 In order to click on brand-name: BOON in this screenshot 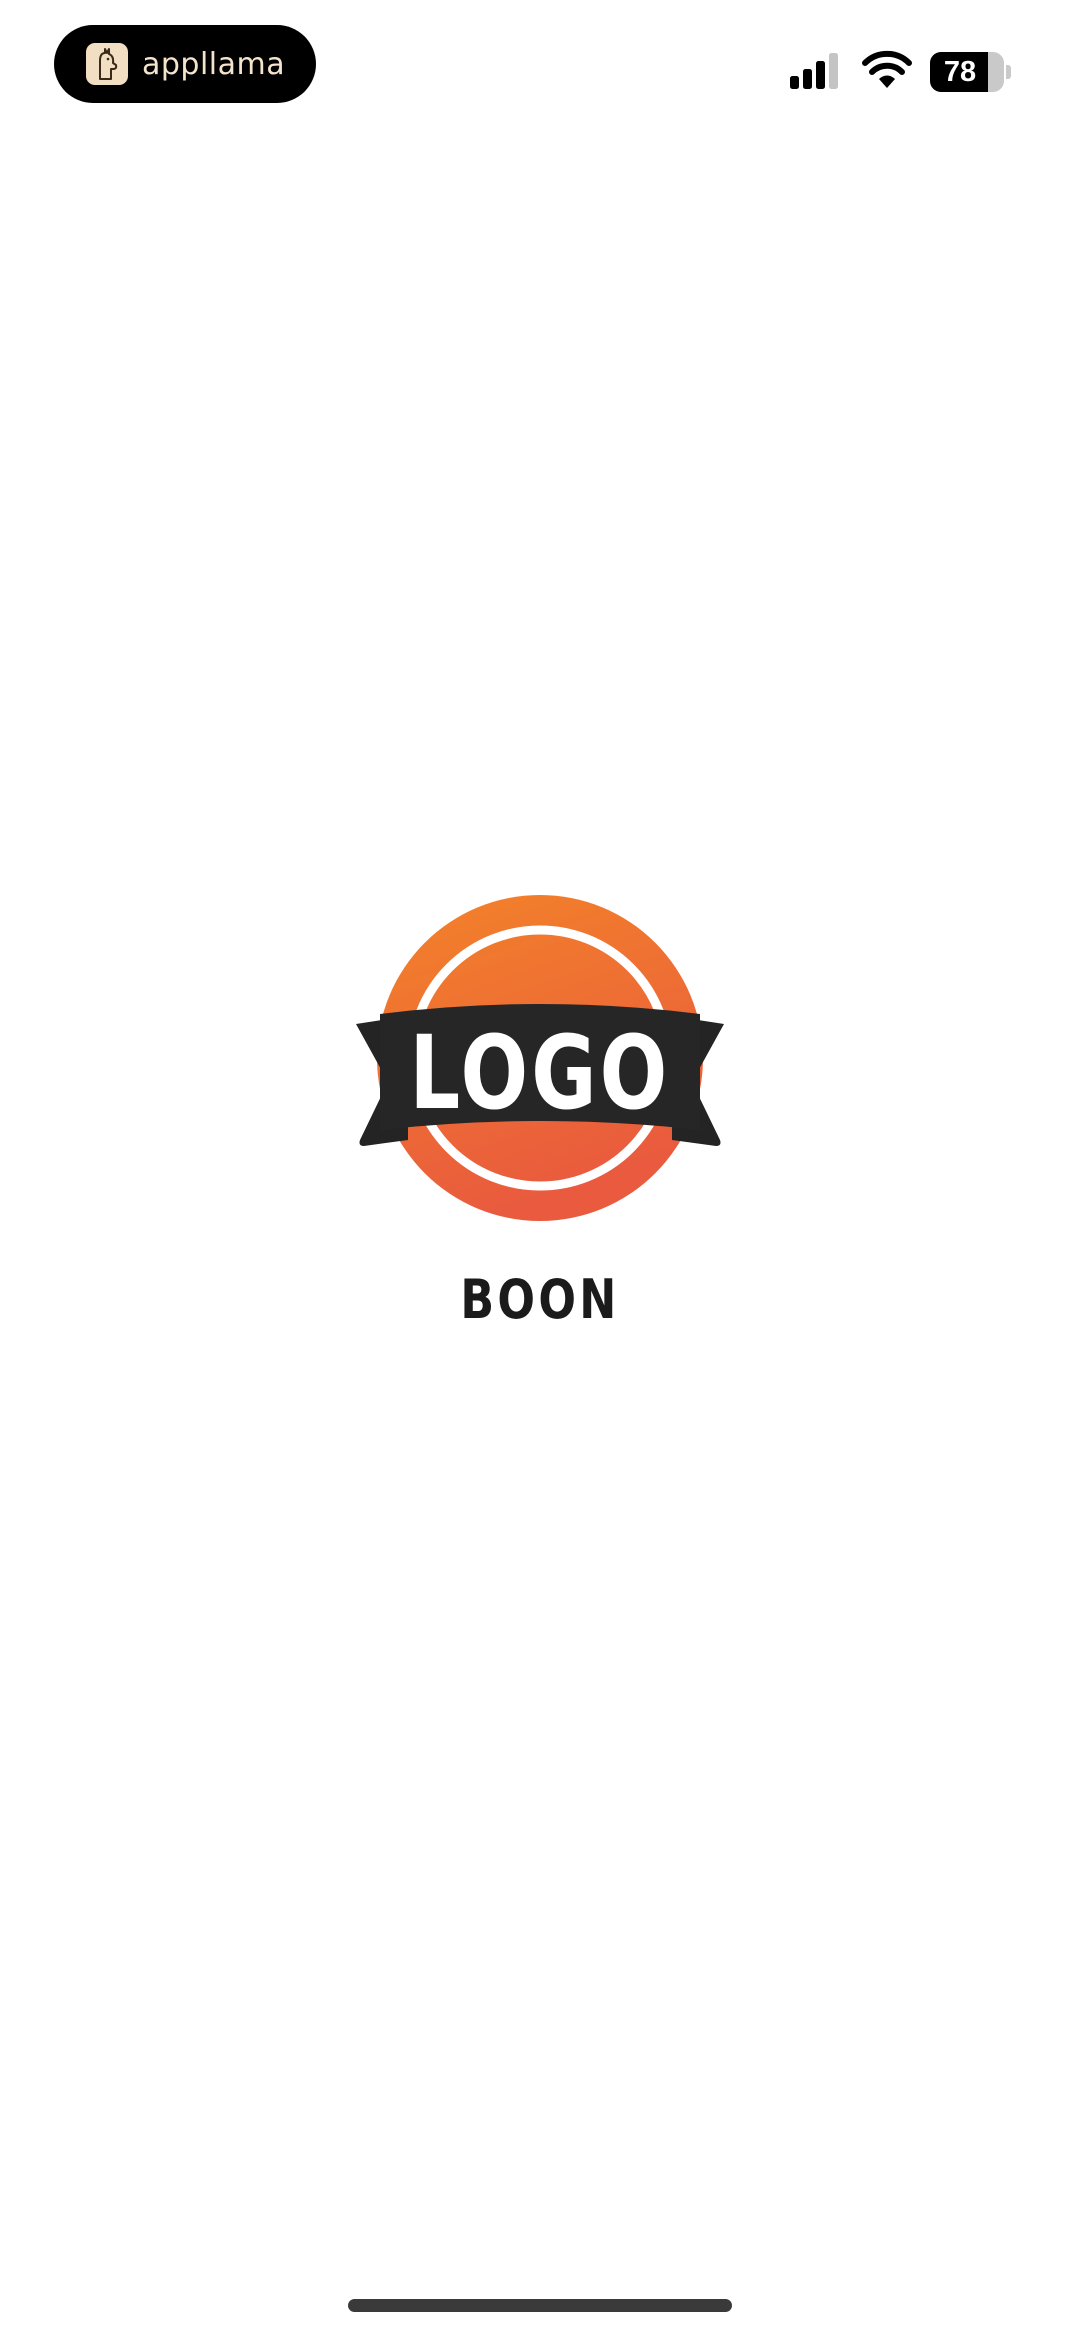, I will do `click(540, 1299)`.